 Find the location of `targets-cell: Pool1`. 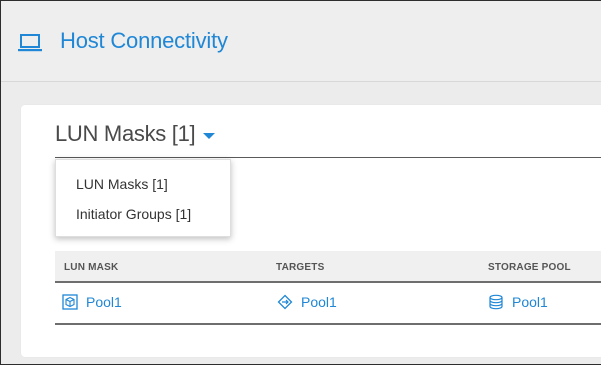

targets-cell: Pool1 is located at coordinates (307, 302).